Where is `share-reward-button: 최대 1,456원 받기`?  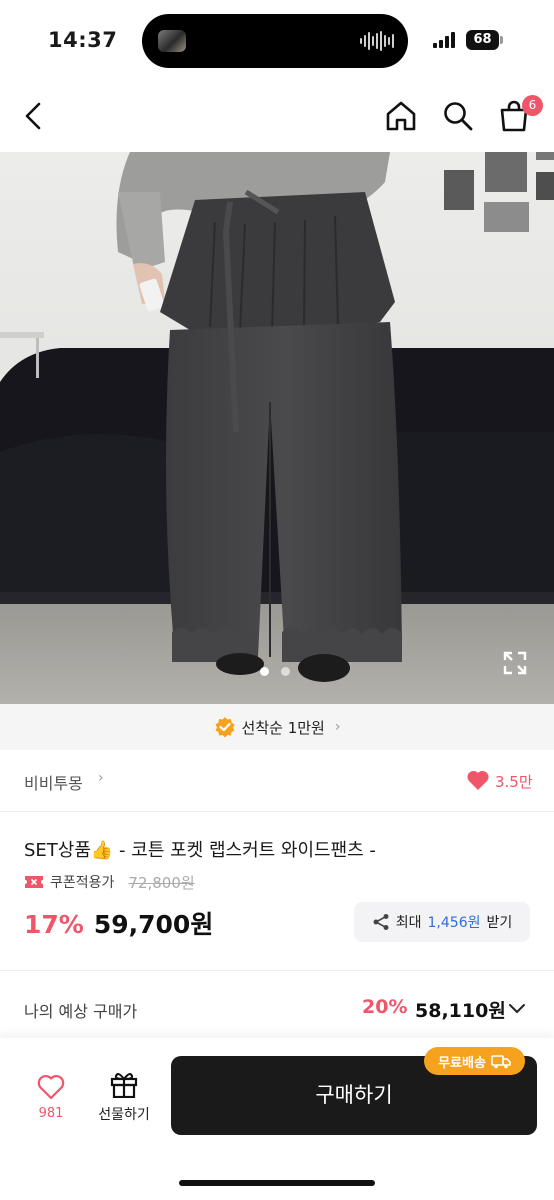 share-reward-button: 최대 1,456원 받기 is located at coordinates (442, 922).